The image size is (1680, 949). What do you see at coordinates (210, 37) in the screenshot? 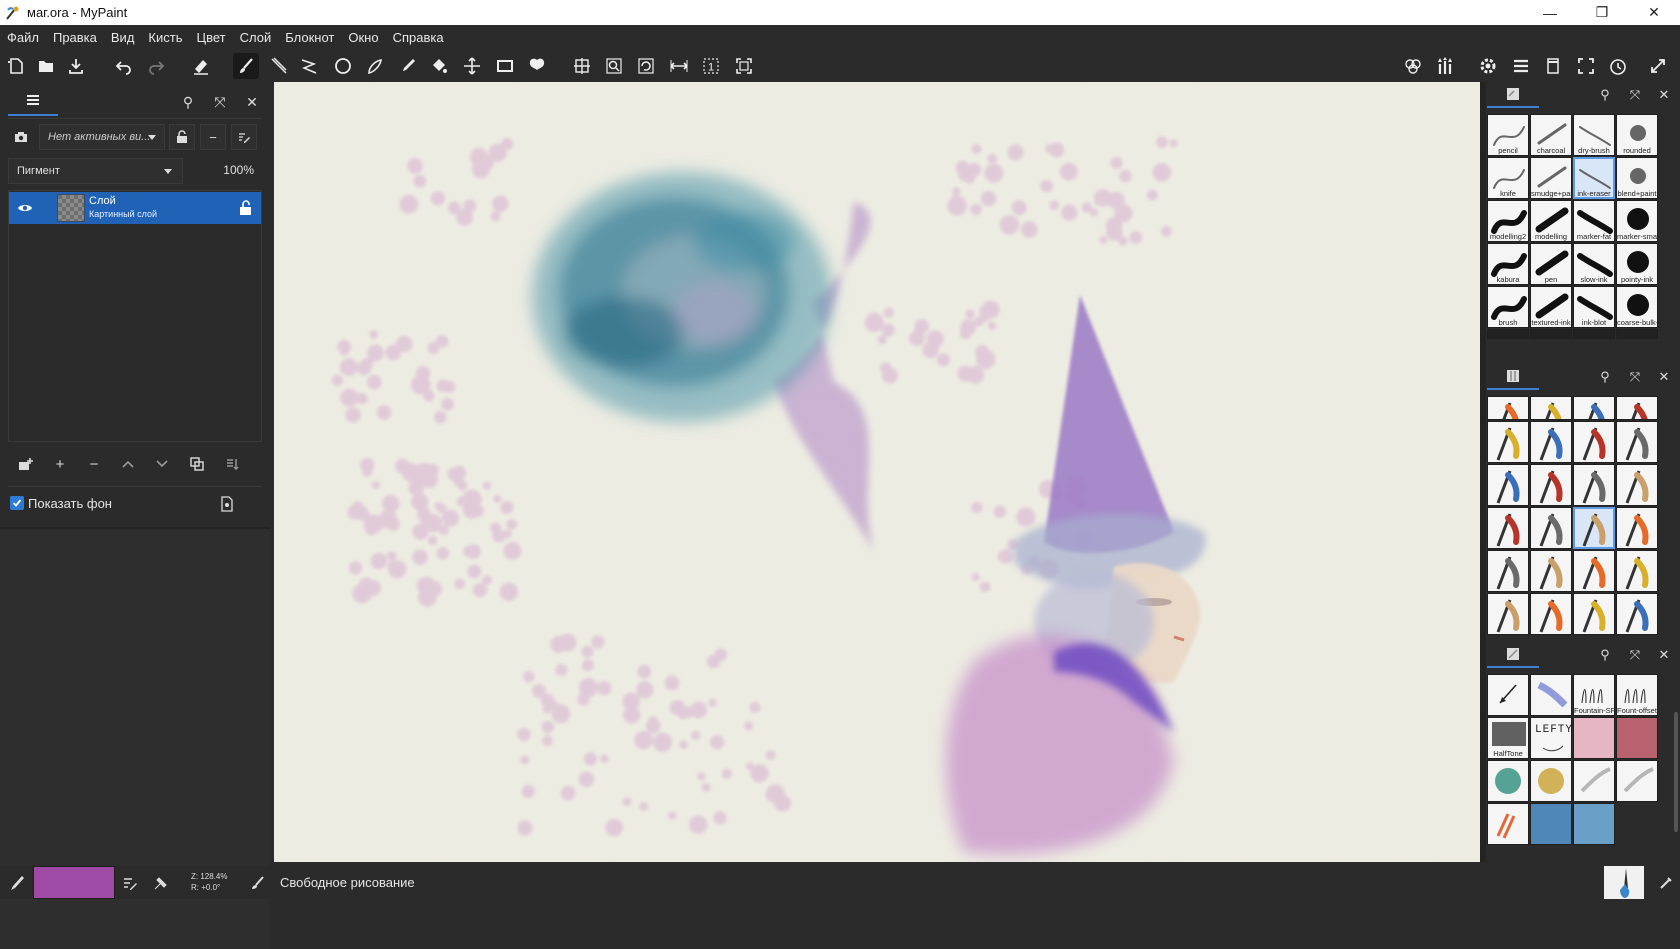
I see `menu-color: Цвет` at bounding box center [210, 37].